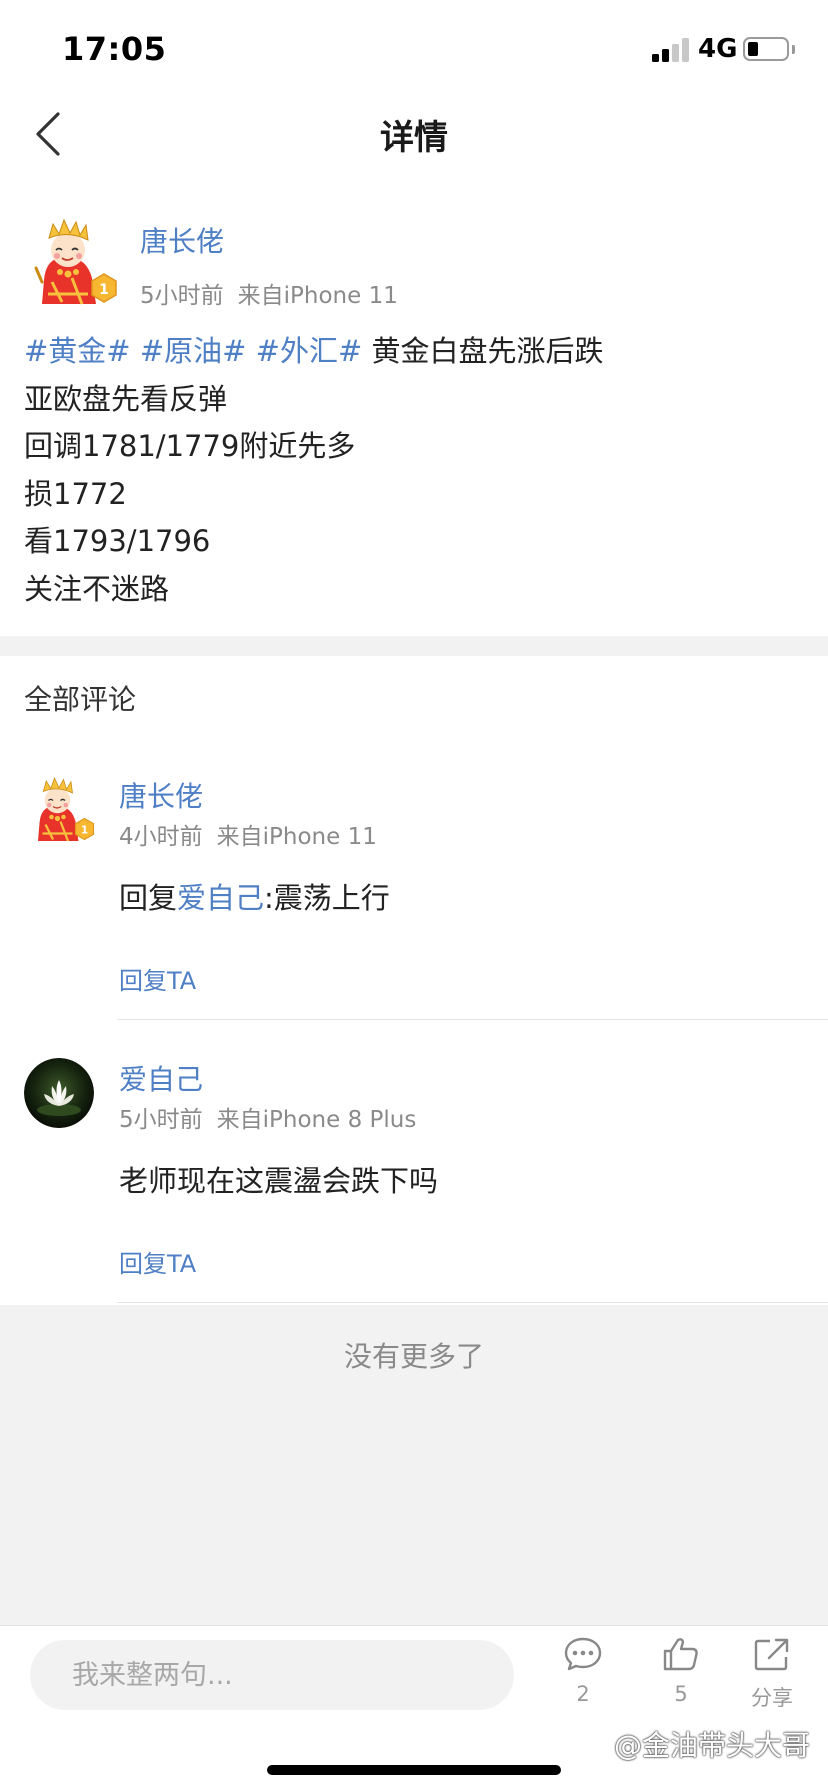 The width and height of the screenshot is (828, 1792). Describe the element at coordinates (771, 1654) in the screenshot. I see `share-icon` at that location.